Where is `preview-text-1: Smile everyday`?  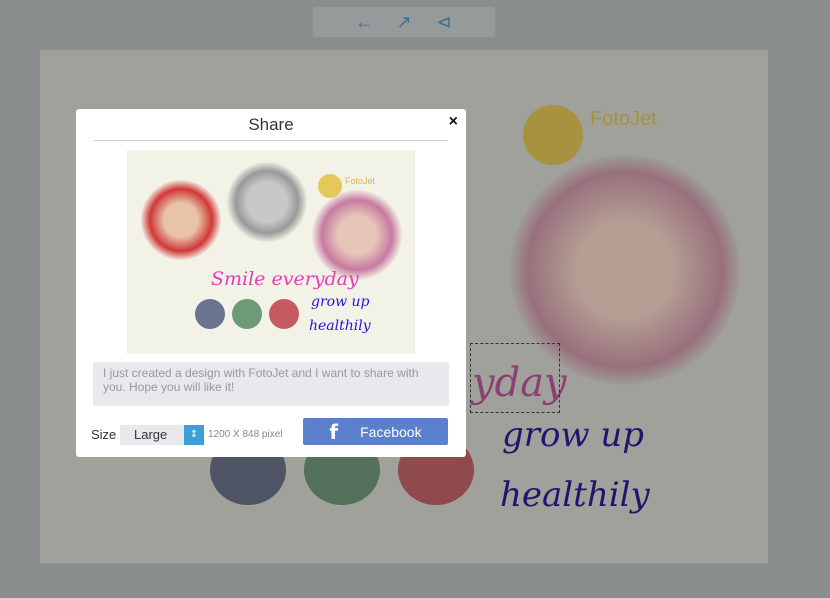 preview-text-1: Smile everyday is located at coordinates (285, 279).